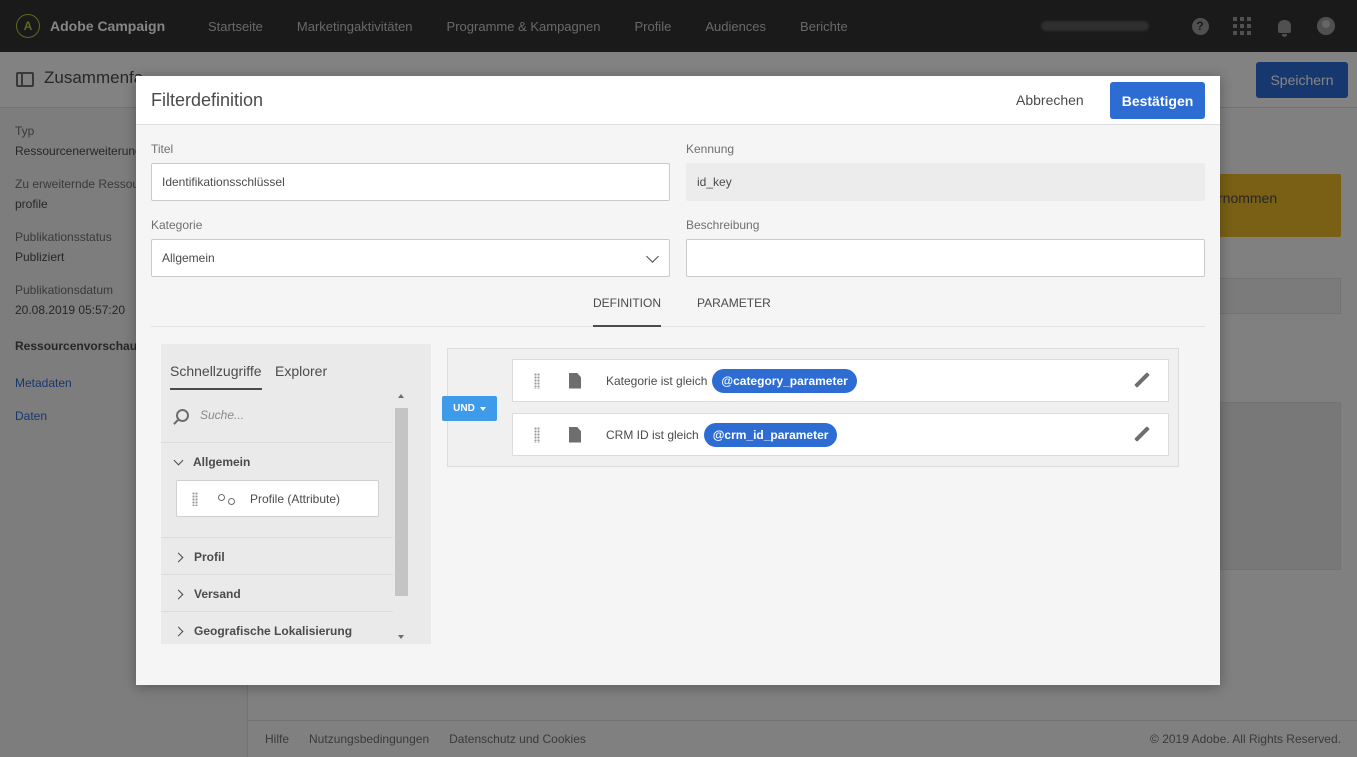  I want to click on title-input: Identifikationsschlüssel, so click(410, 182).